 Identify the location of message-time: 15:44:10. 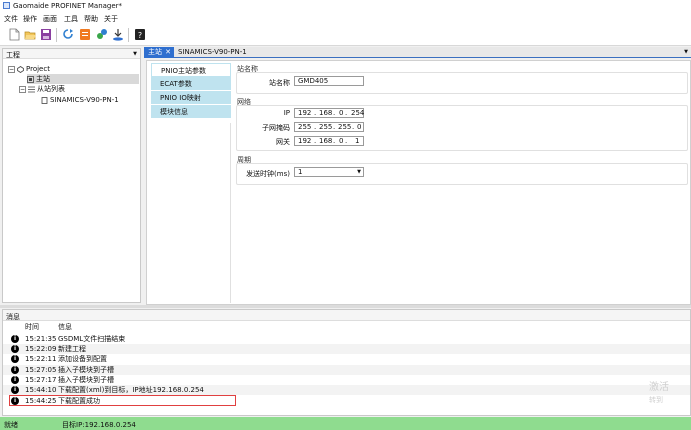
(41, 390).